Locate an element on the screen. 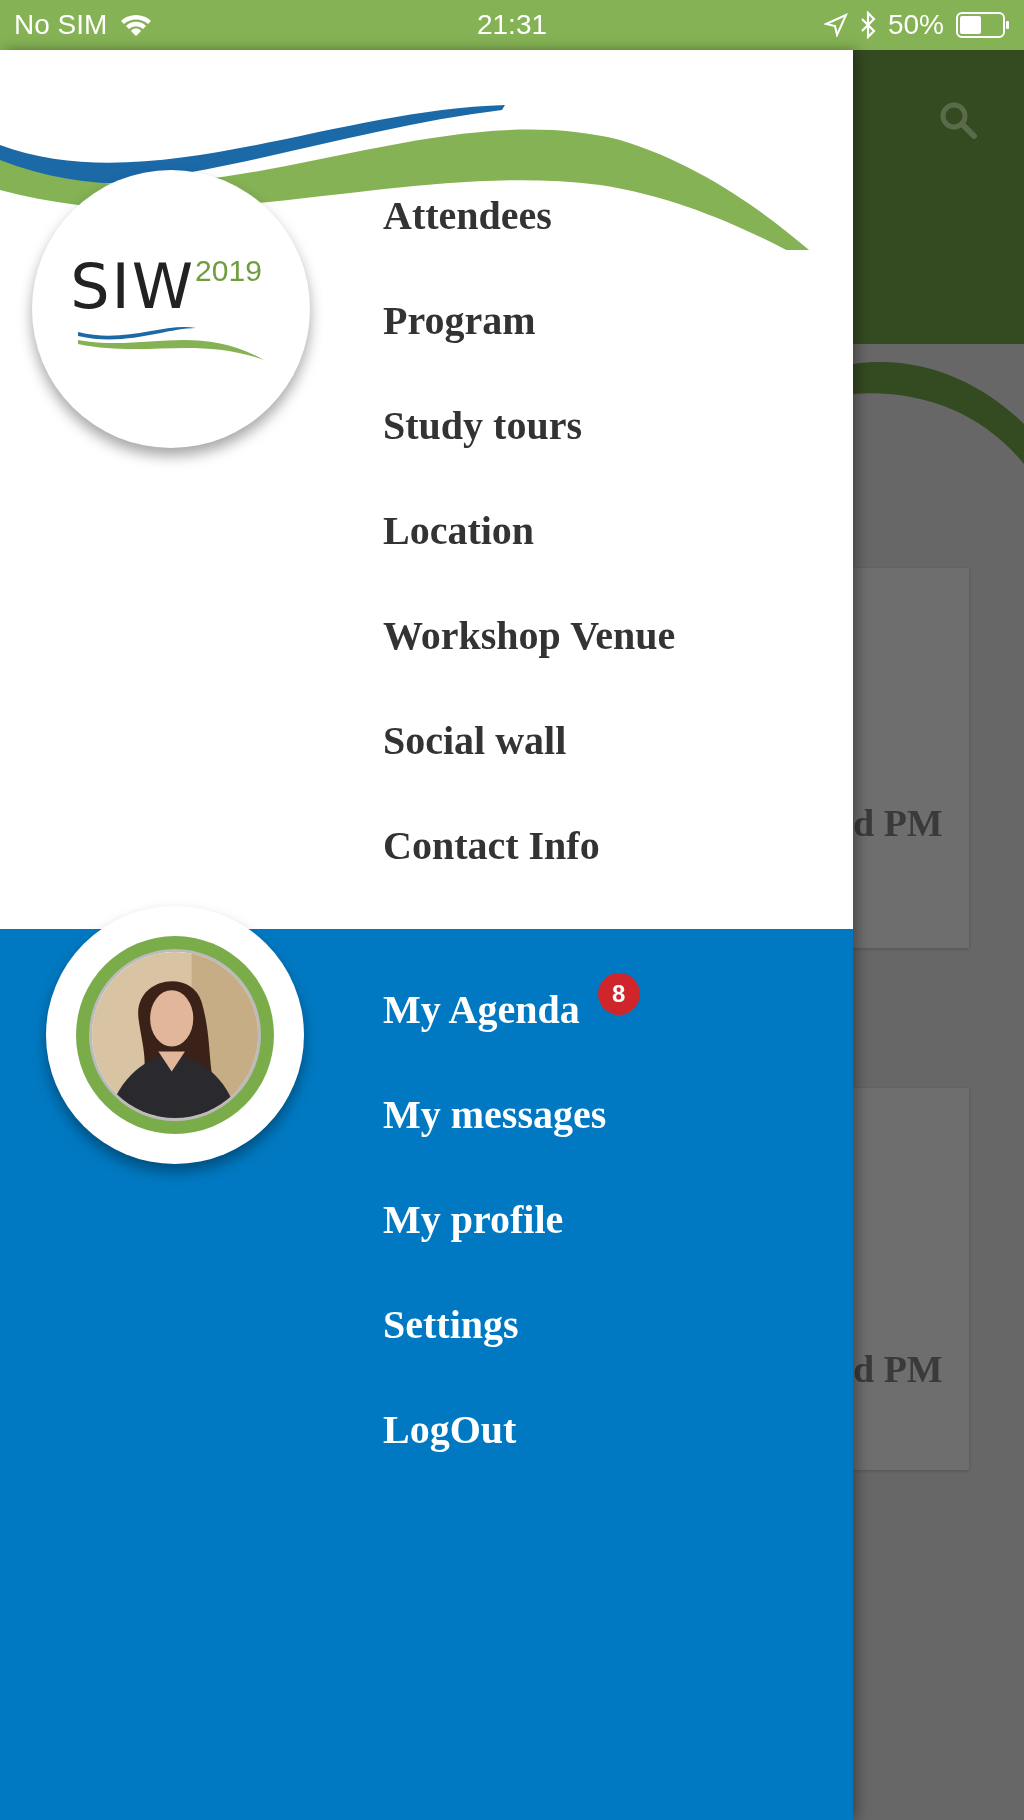  logo-year: 2019 is located at coordinates (228, 271).